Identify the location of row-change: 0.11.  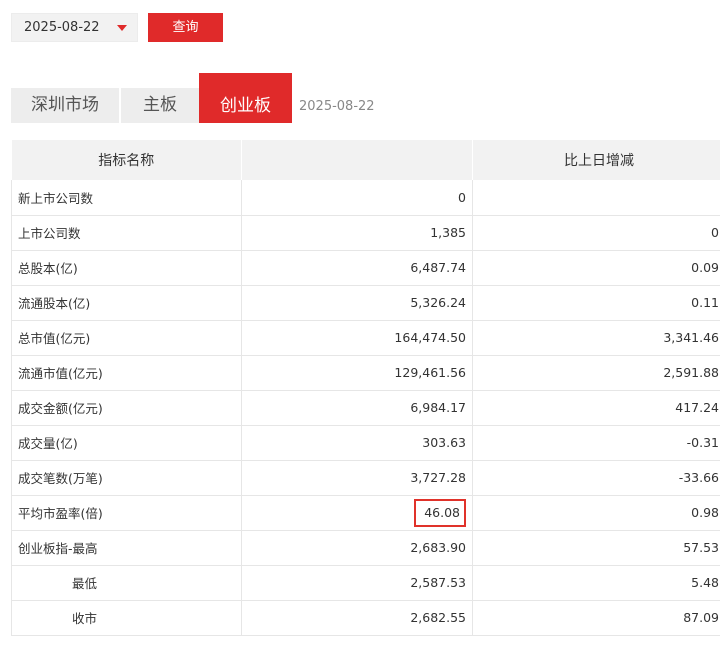
(596, 303).